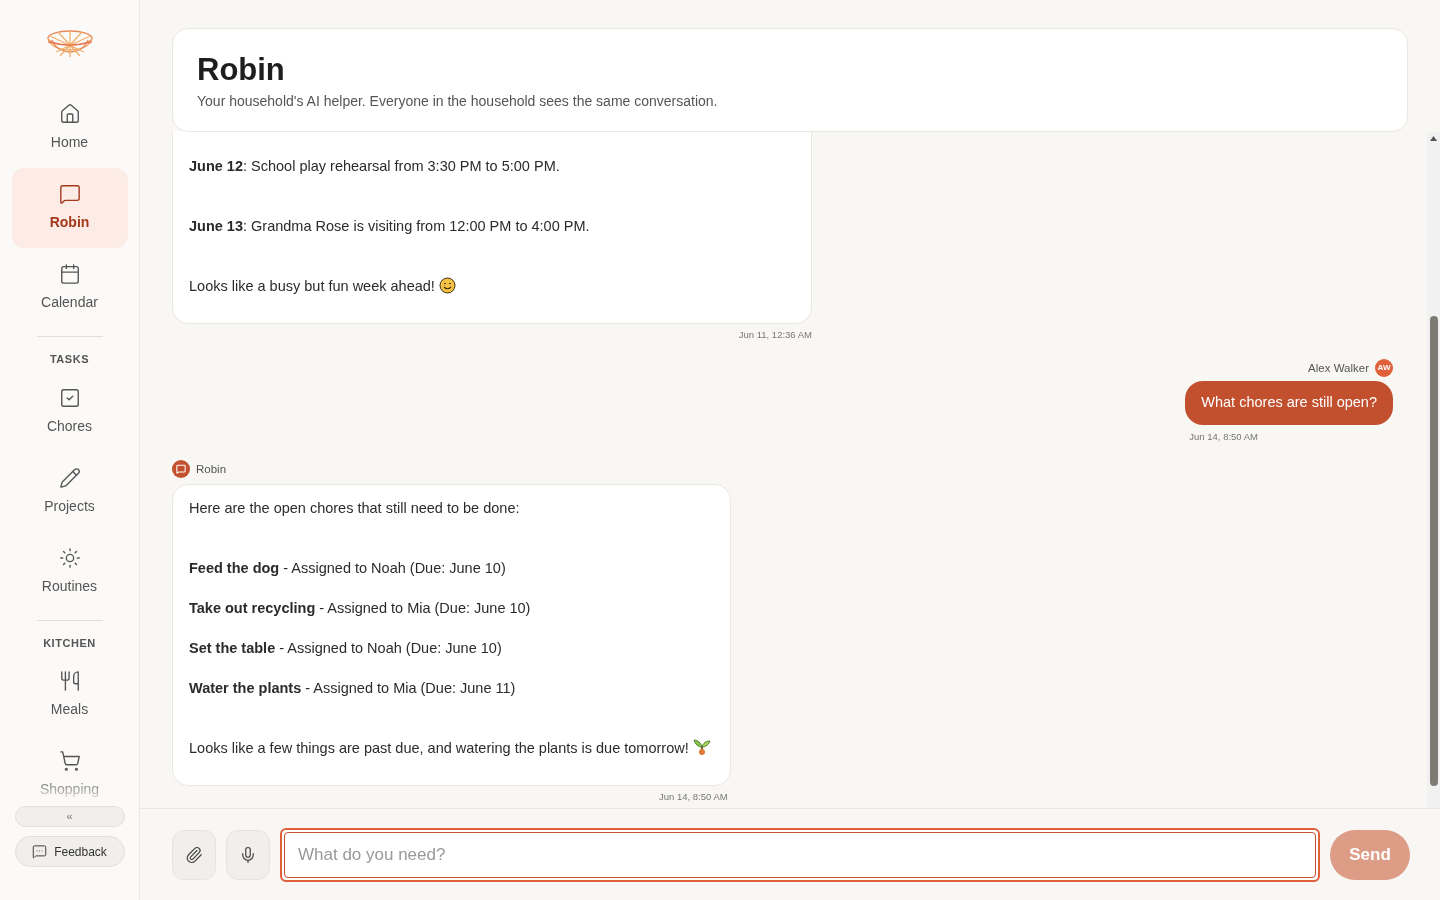  Describe the element at coordinates (69, 695) in the screenshot. I see `nav-item: Meals` at that location.